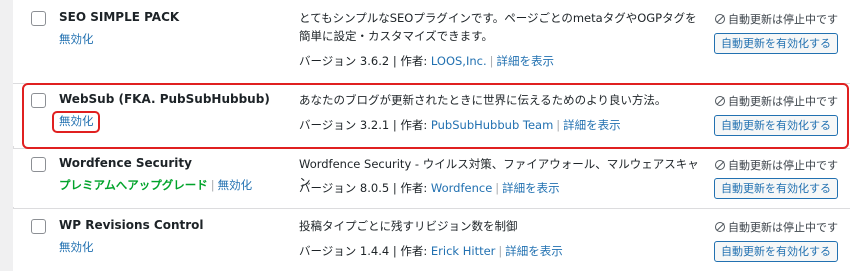 The height and width of the screenshot is (271, 850). I want to click on author-link: PubSubHubbub Team, so click(492, 125).